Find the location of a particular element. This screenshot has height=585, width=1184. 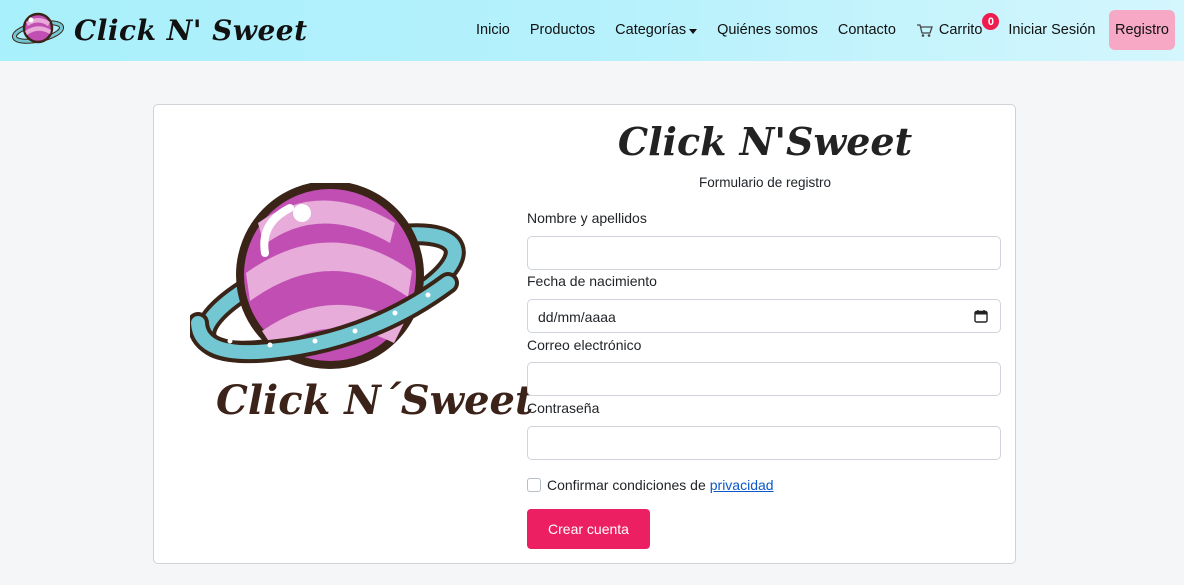

cart-icon is located at coordinates (924, 30).